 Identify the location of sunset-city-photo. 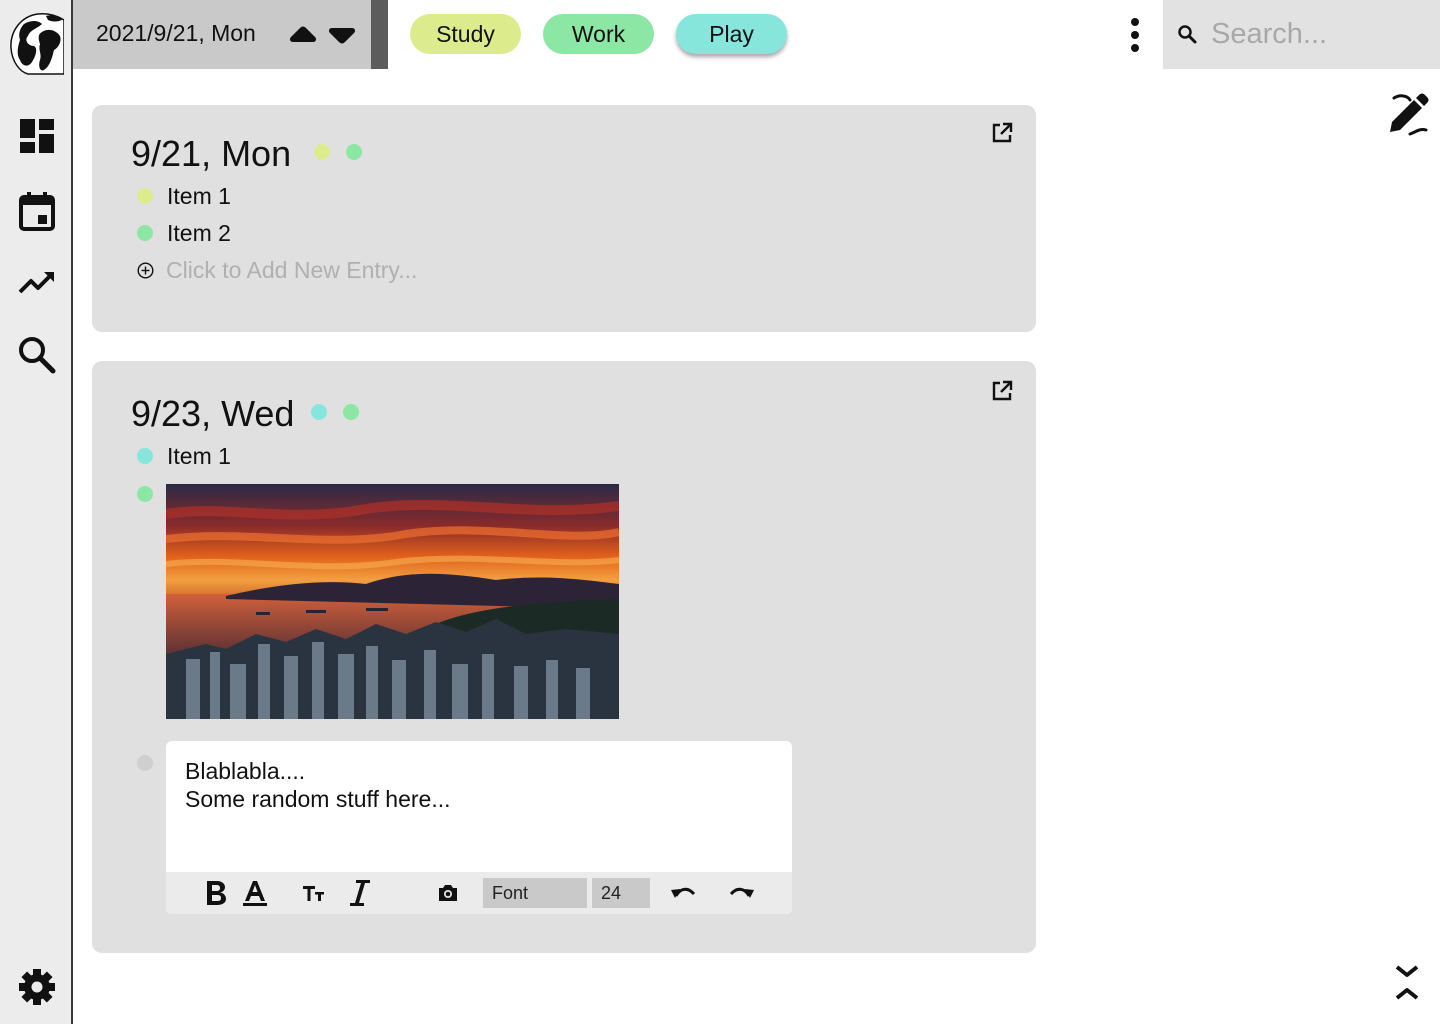
(392, 601).